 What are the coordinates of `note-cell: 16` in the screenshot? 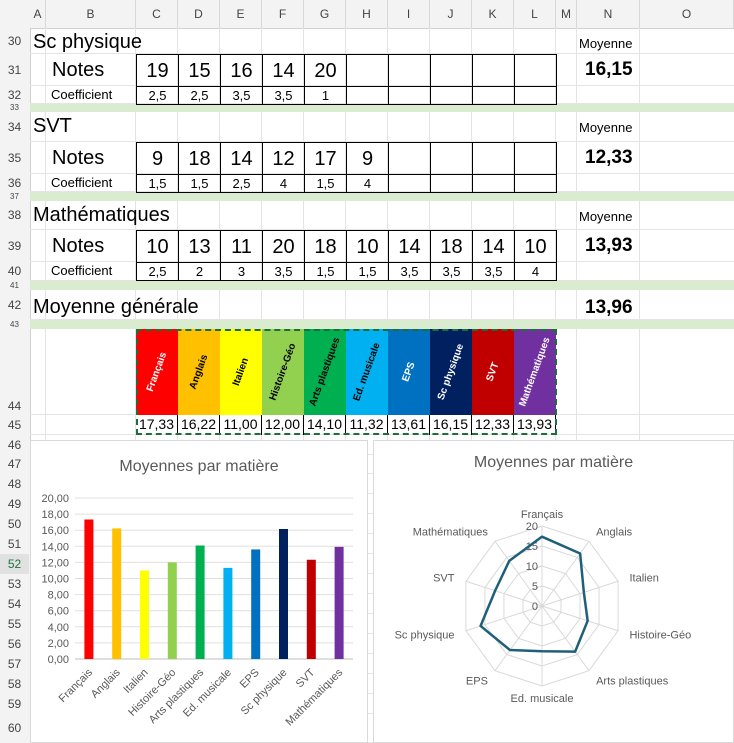 It's located at (241, 70).